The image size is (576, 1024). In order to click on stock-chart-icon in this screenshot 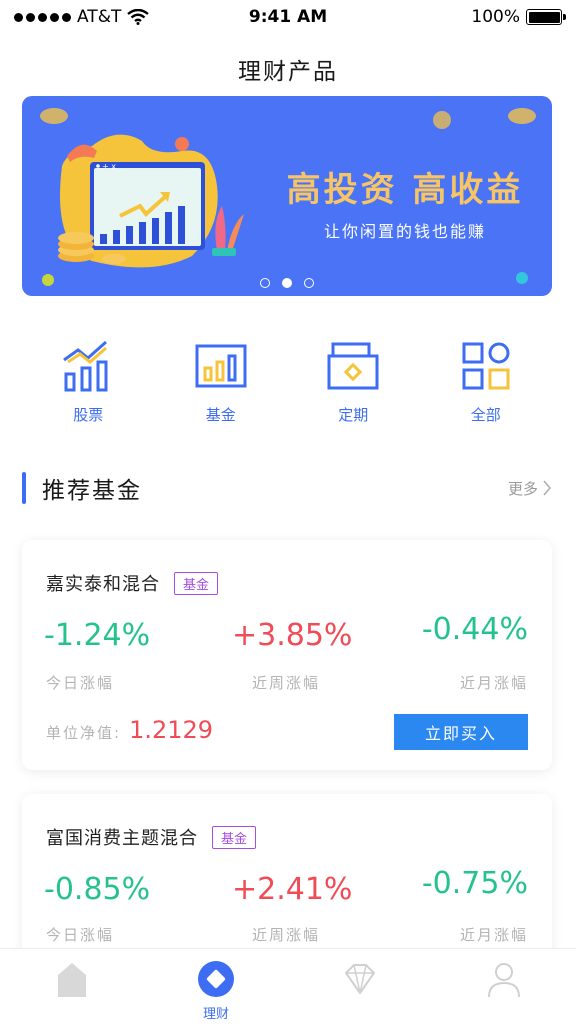, I will do `click(85, 366)`.